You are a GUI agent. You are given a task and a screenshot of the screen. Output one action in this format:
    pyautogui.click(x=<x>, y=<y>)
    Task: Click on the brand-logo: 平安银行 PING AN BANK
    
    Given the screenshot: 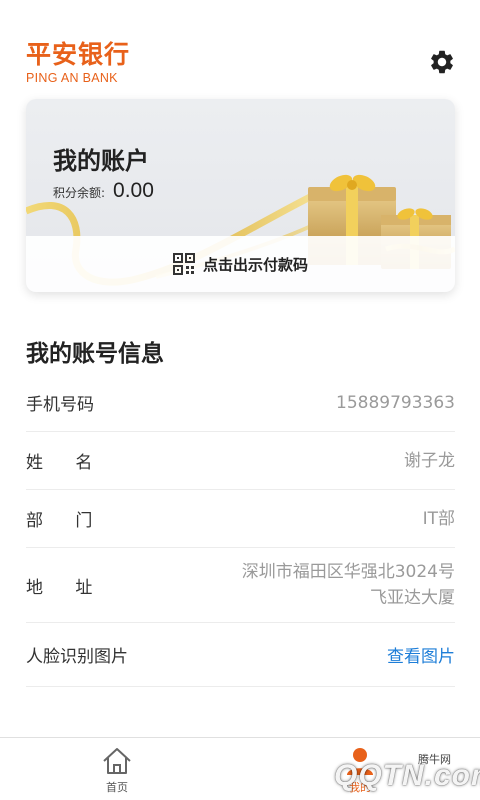 What is the action you would take?
    pyautogui.click(x=78, y=63)
    